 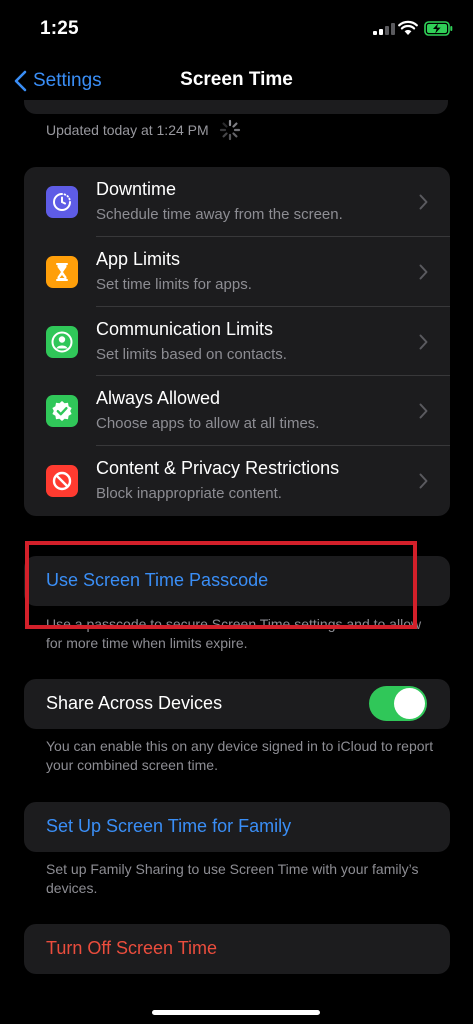 I want to click on navigation-bar: Settings Screen Time, so click(x=236, y=81).